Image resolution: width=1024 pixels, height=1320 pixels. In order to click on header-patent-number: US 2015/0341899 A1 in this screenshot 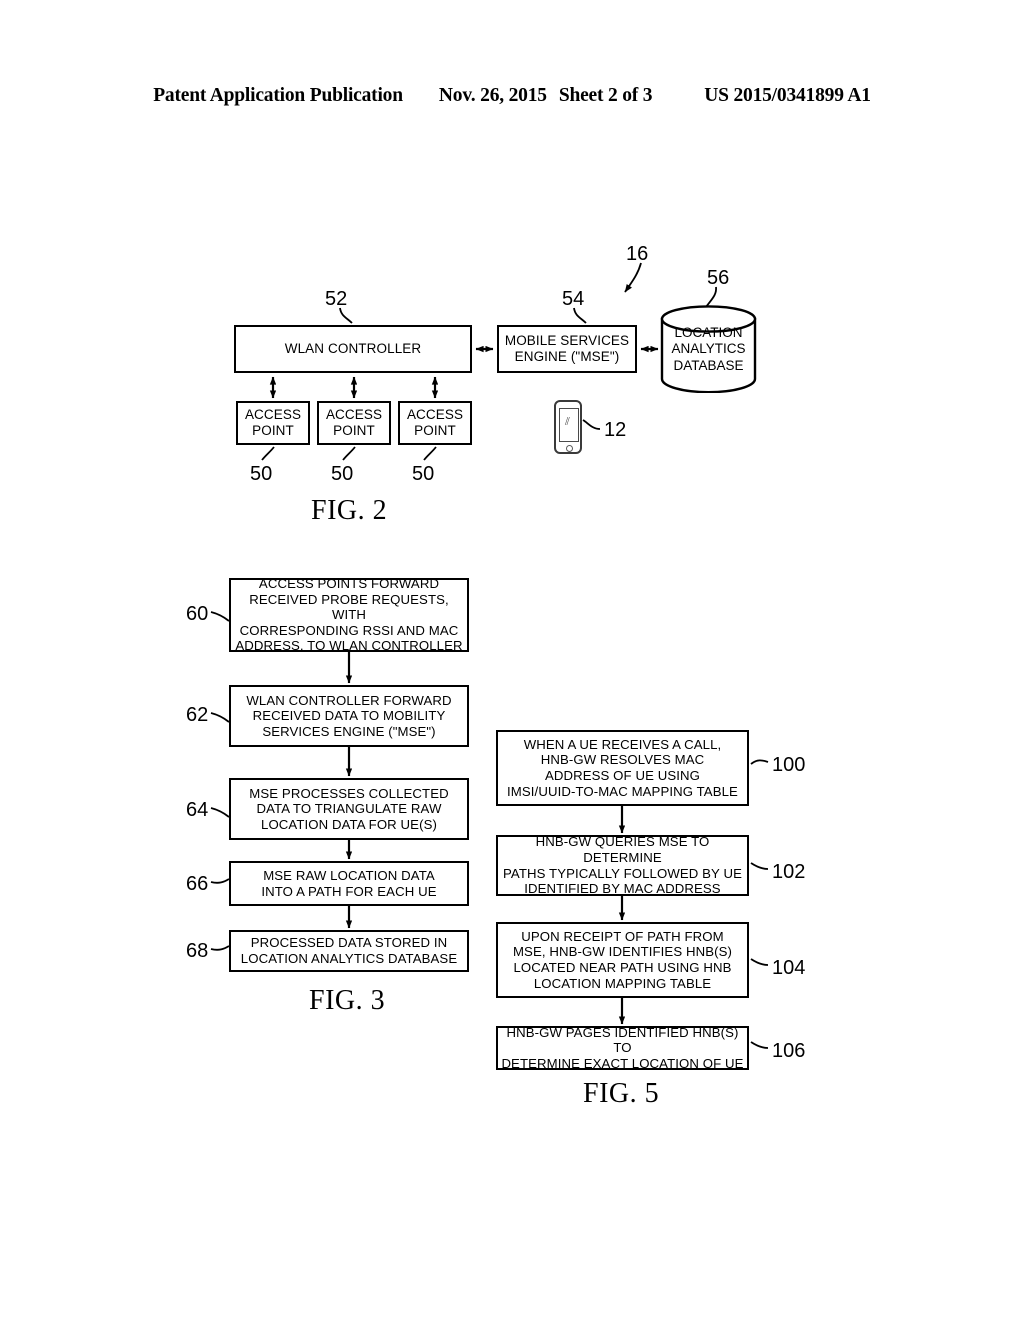, I will do `click(787, 95)`.